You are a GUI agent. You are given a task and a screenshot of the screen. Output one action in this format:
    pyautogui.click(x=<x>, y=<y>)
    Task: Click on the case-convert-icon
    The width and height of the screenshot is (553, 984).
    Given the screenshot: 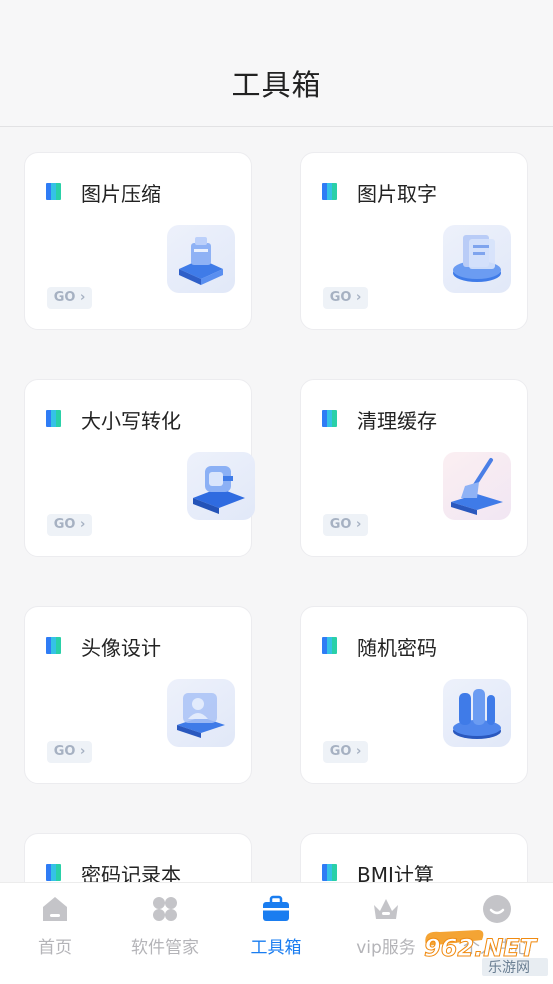 What is the action you would take?
    pyautogui.click(x=221, y=486)
    